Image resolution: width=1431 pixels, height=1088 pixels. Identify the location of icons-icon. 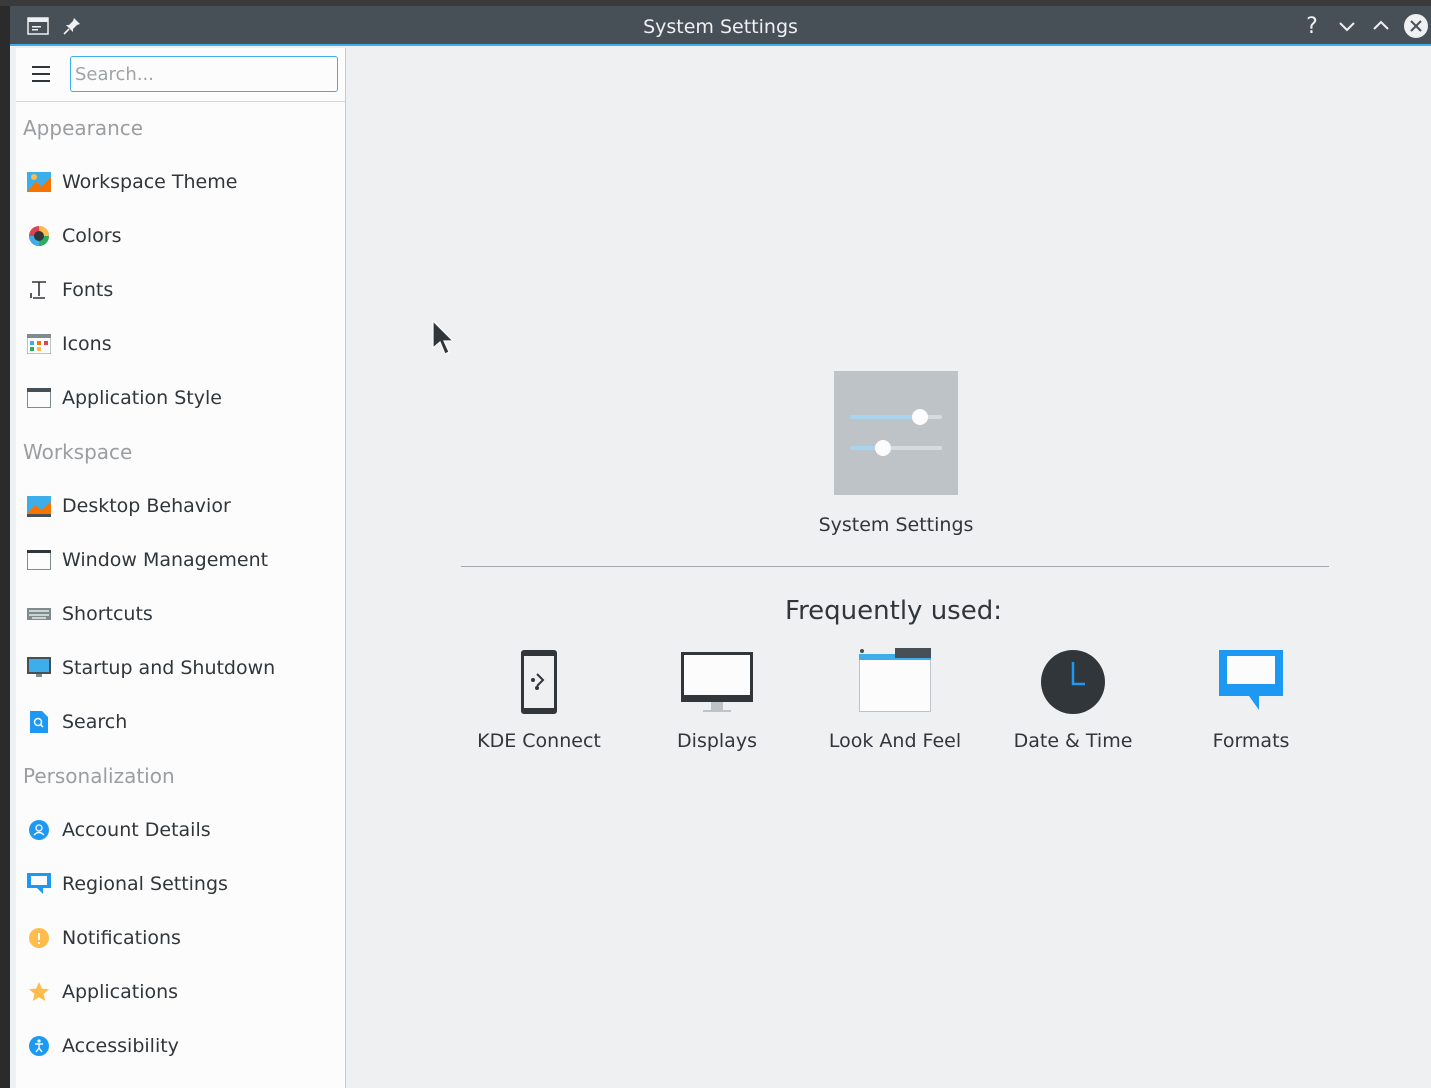
(39, 344).